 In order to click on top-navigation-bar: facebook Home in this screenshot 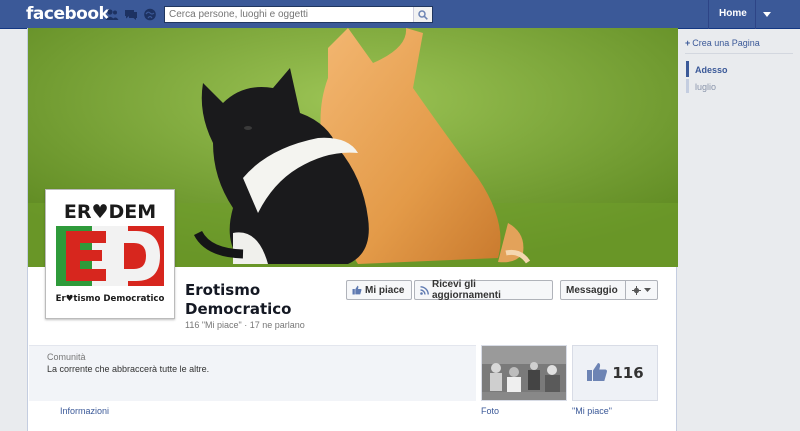, I will do `click(400, 14)`.